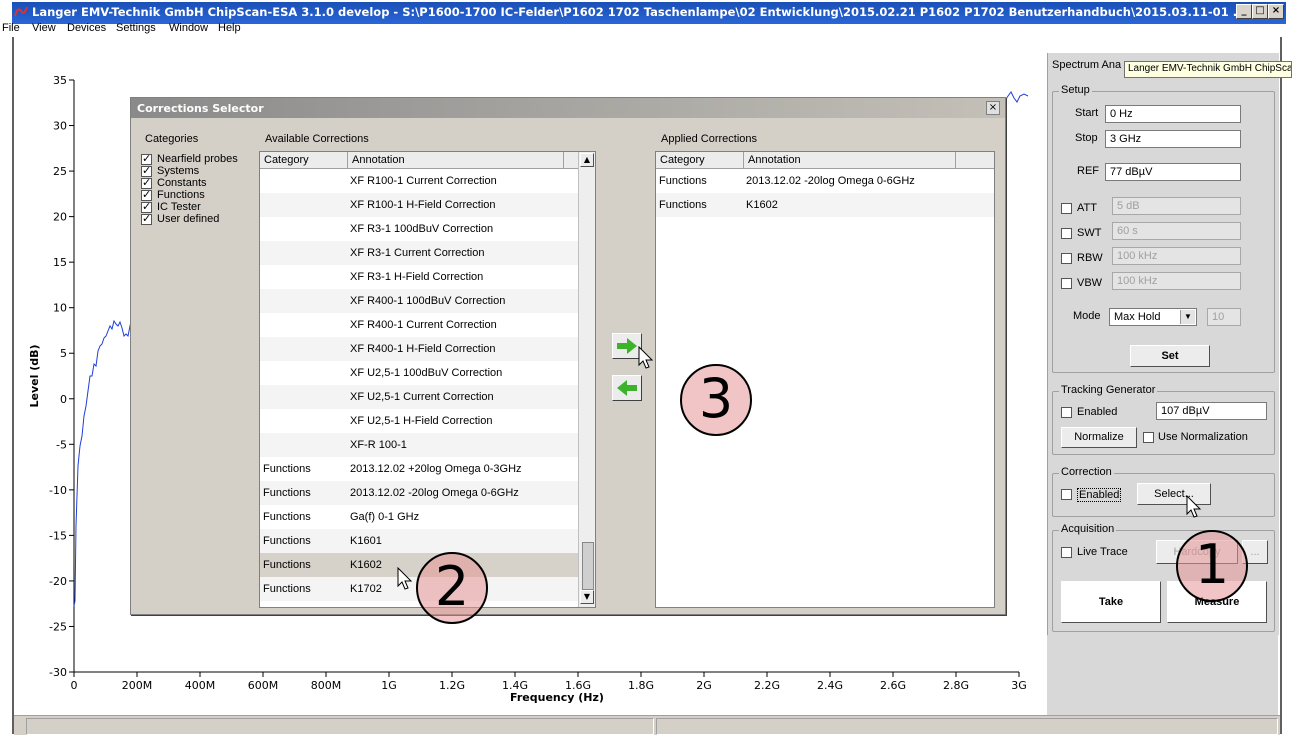 This screenshot has width=1293, height=735. I want to click on ref-input: 77 dBµV, so click(1173, 172).